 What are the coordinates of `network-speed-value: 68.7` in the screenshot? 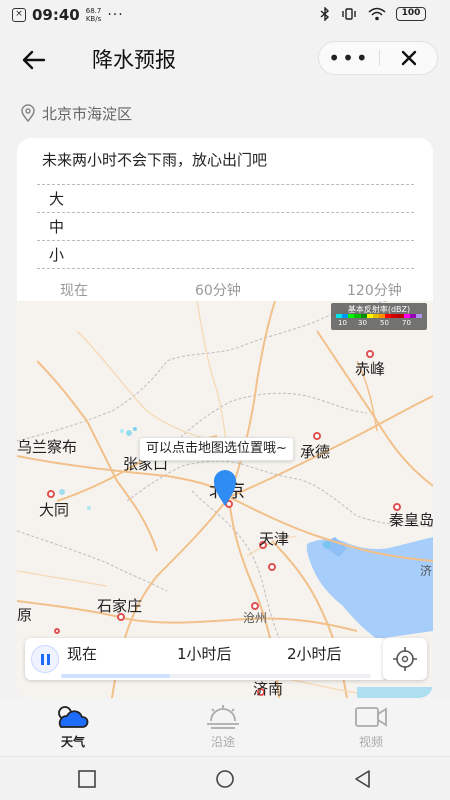 It's located at (93, 11).